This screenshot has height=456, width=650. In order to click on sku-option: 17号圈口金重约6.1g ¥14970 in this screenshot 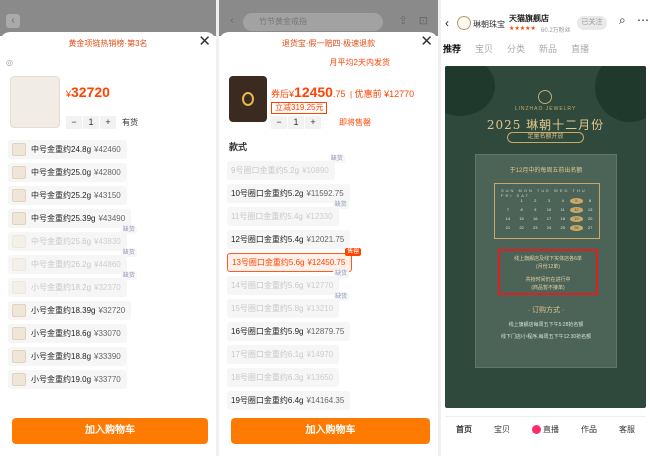, I will do `click(283, 354)`.